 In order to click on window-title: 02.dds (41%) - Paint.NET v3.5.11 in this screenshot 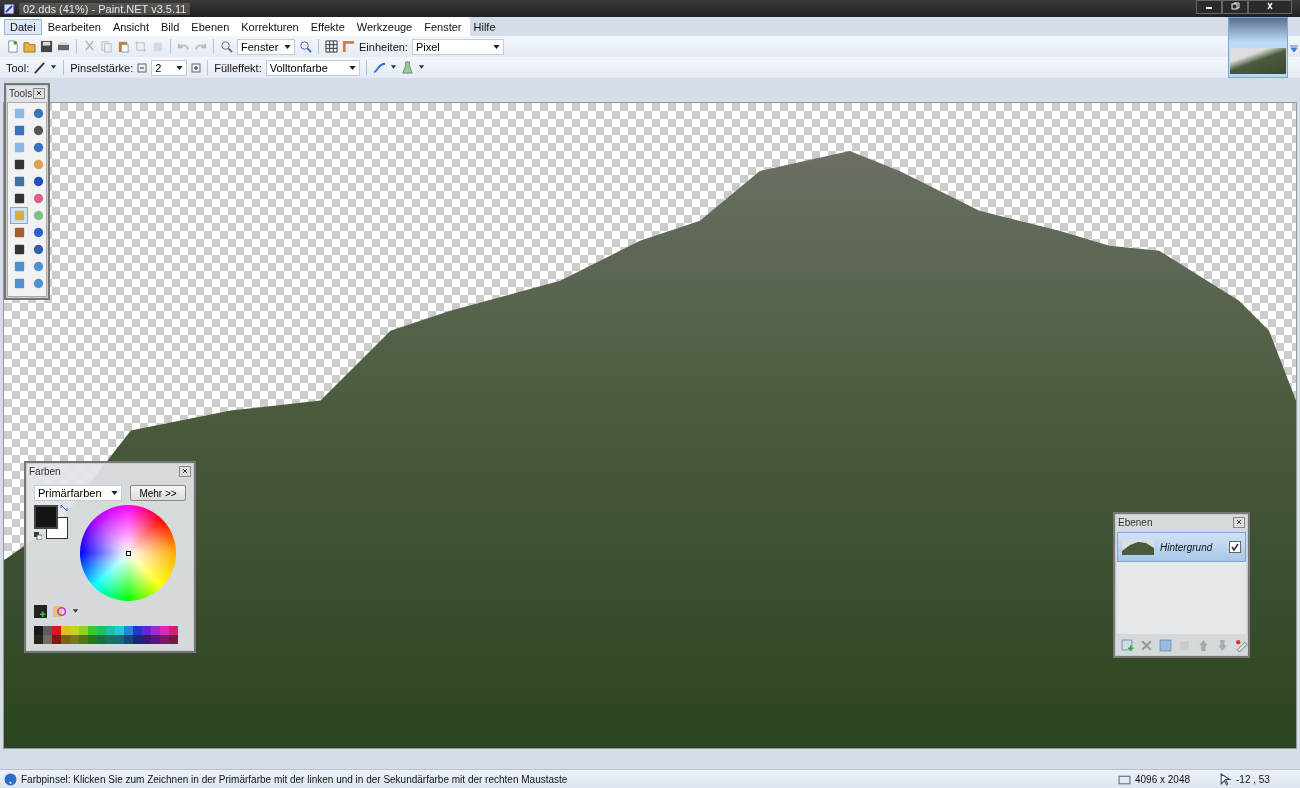, I will do `click(105, 8)`.